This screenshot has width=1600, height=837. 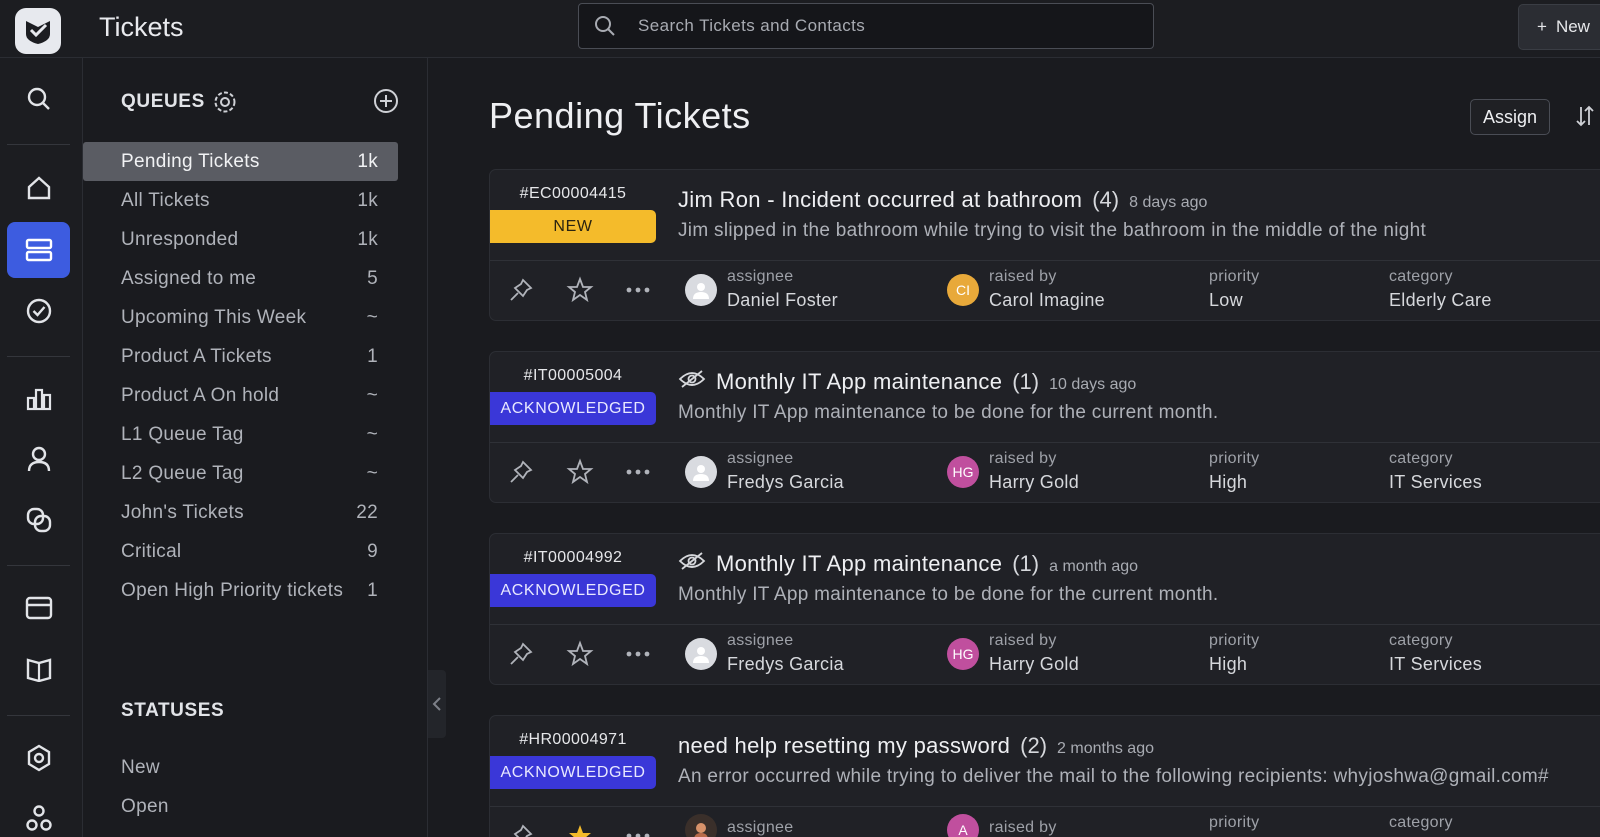 What do you see at coordinates (372, 551) in the screenshot?
I see `queue-item-count: 9` at bounding box center [372, 551].